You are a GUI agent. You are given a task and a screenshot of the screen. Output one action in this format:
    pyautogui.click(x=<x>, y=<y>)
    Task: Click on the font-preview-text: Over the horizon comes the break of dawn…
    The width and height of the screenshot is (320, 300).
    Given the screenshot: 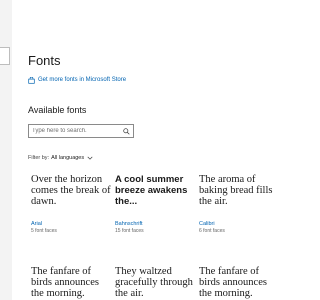 What is the action you would take?
    pyautogui.click(x=71, y=190)
    